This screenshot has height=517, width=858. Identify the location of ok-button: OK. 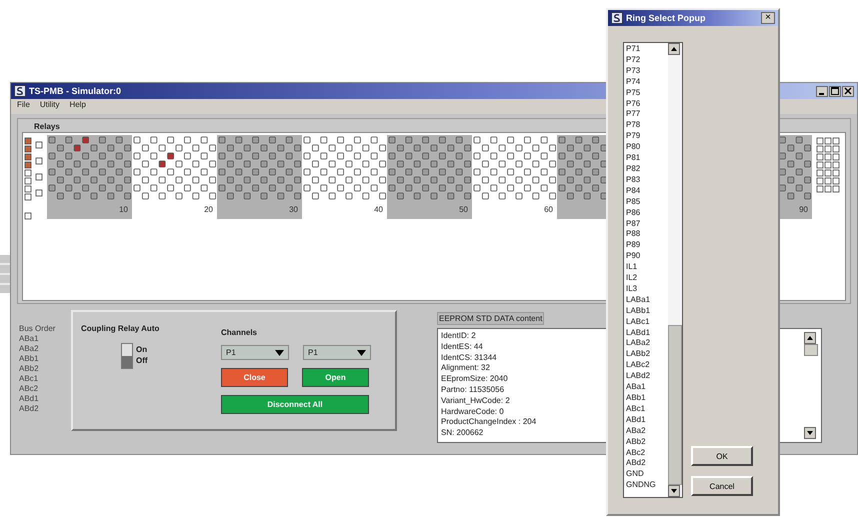
(722, 456).